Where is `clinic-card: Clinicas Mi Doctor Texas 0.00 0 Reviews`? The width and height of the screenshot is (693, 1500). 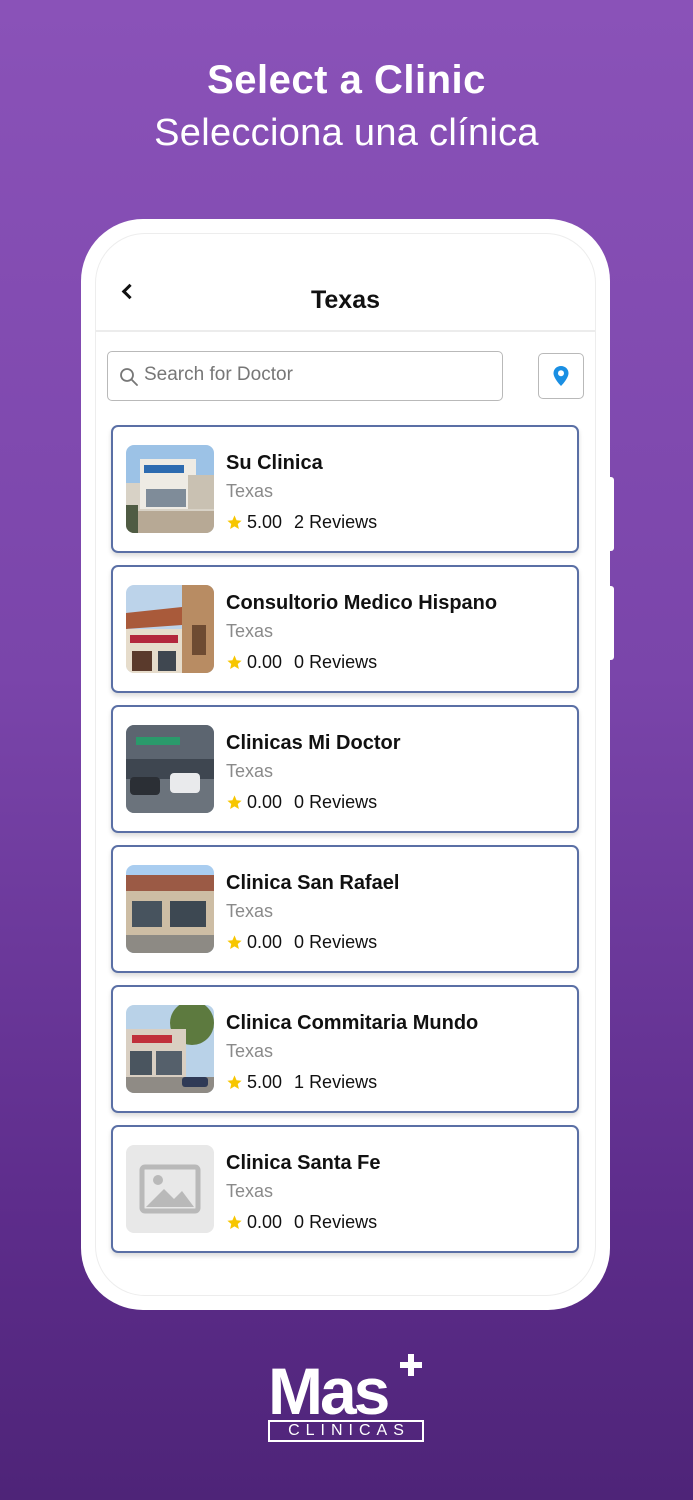
clinic-card: Clinicas Mi Doctor Texas 0.00 0 Reviews is located at coordinates (345, 769).